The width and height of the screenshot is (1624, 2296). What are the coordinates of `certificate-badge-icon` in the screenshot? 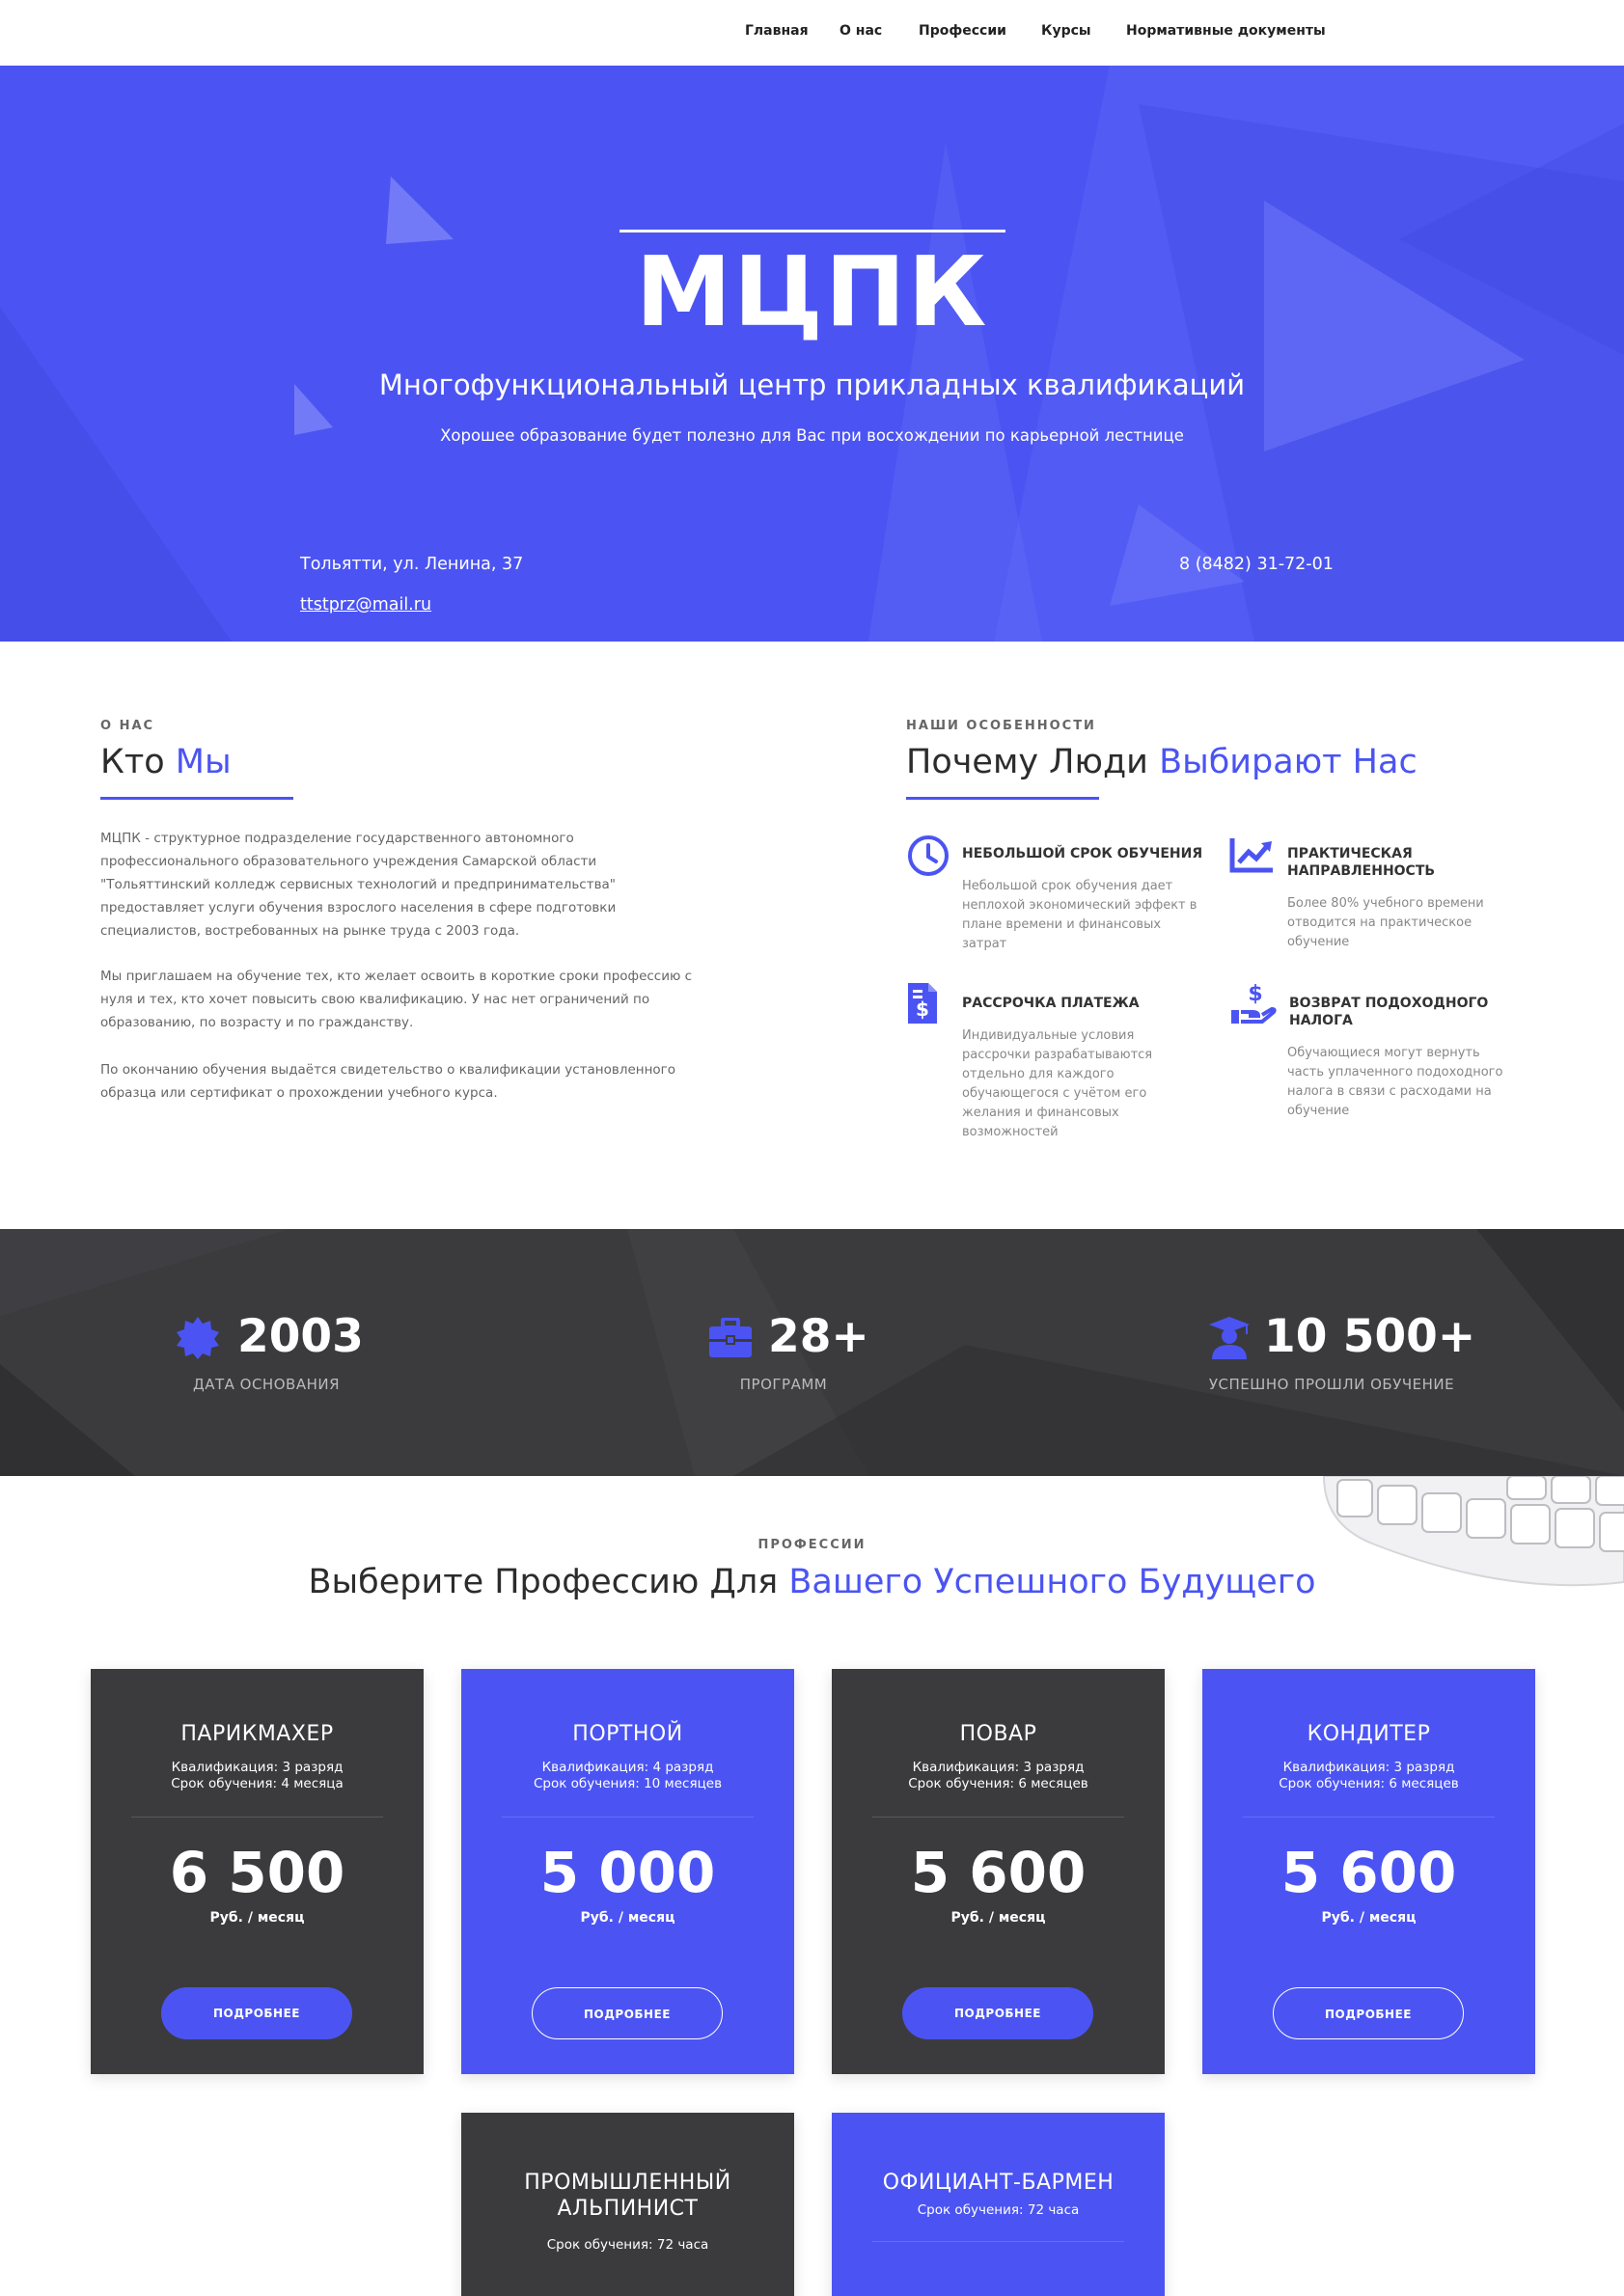 It's located at (198, 1340).